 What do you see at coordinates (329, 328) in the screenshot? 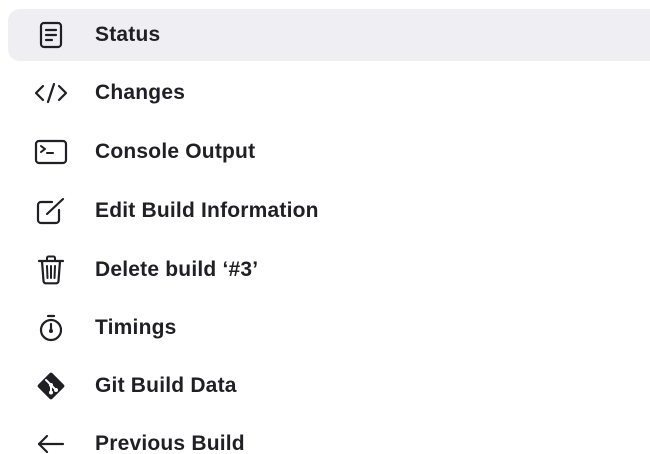
I see `menu-item-timings: Timings` at bounding box center [329, 328].